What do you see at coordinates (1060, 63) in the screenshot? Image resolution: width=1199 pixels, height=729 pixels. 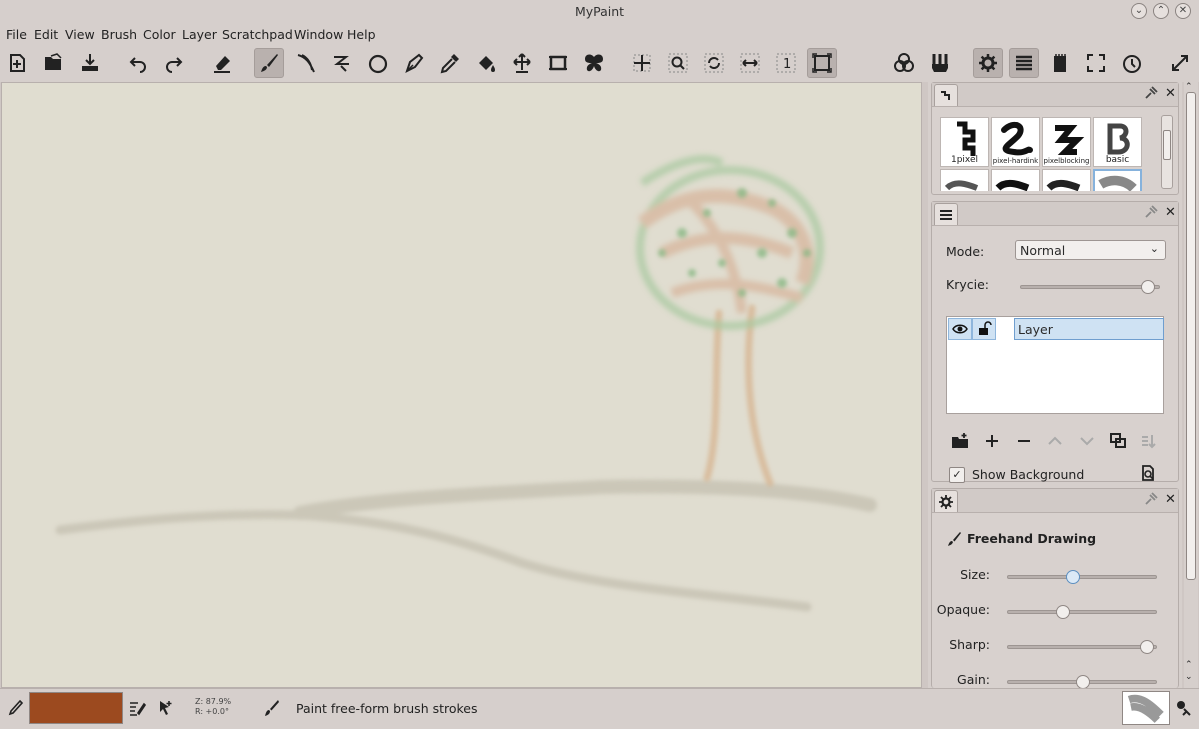 I see `scratchpad-icon` at bounding box center [1060, 63].